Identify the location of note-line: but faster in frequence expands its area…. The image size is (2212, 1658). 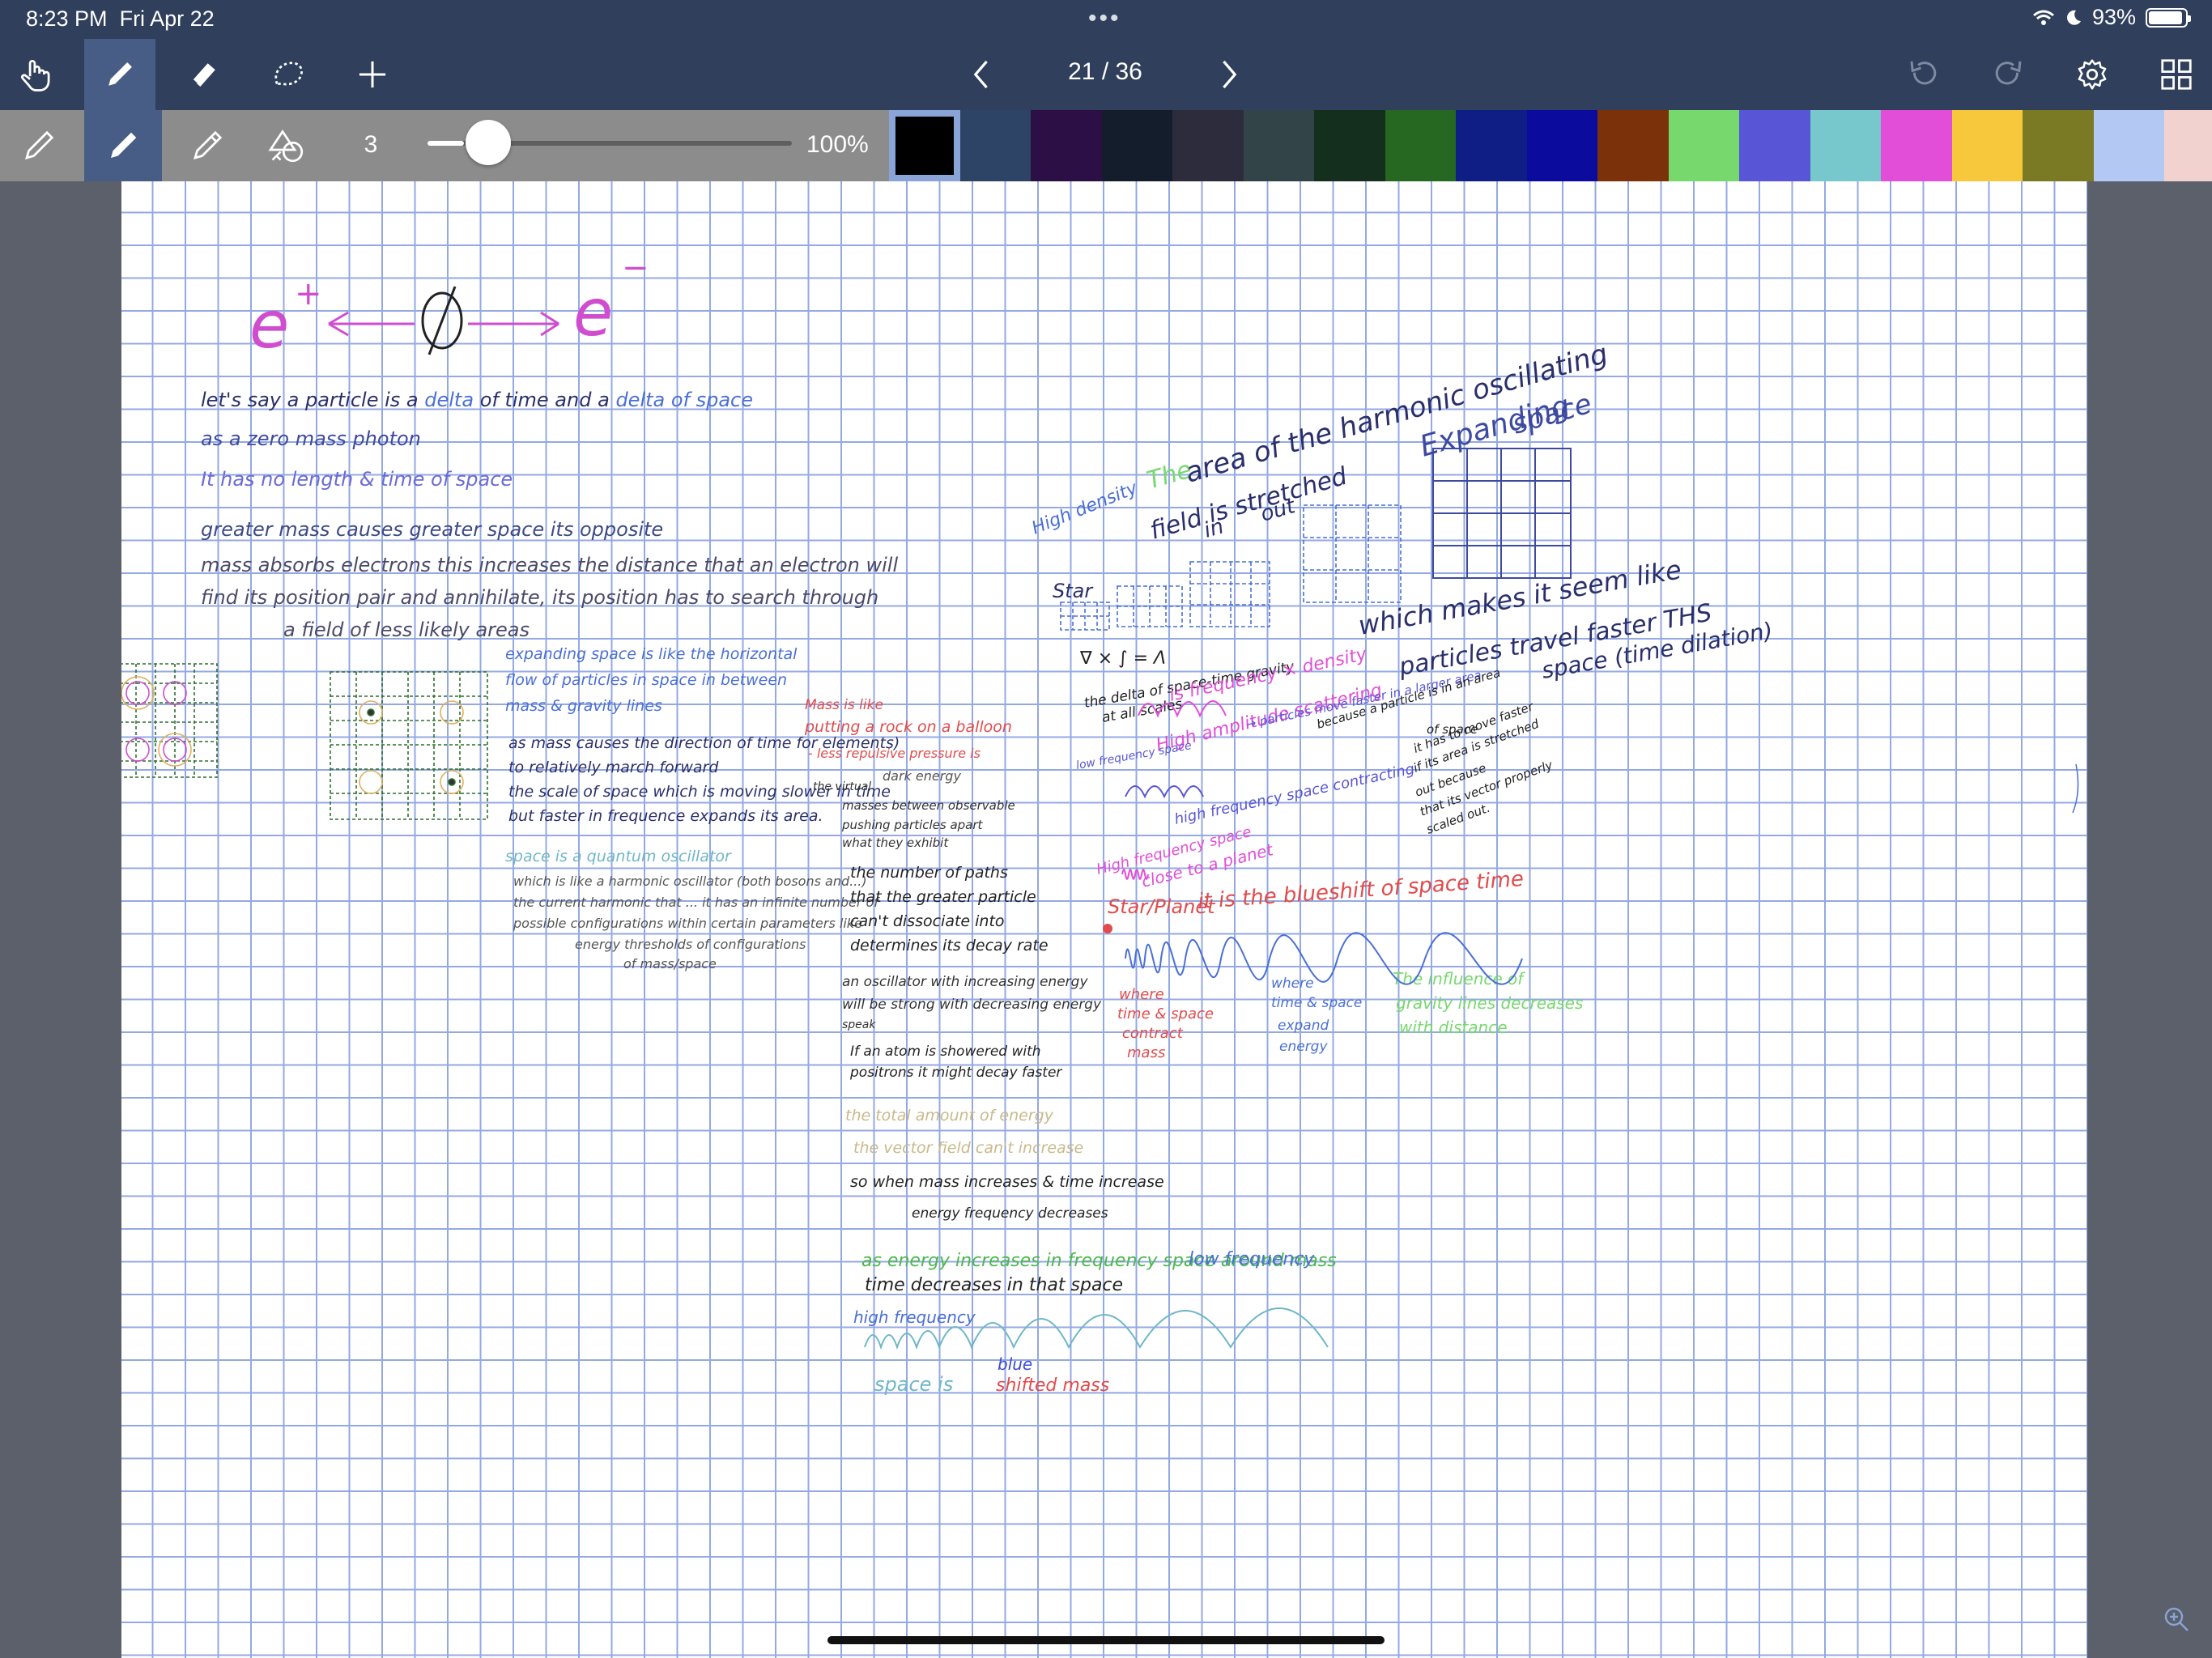
(665, 816).